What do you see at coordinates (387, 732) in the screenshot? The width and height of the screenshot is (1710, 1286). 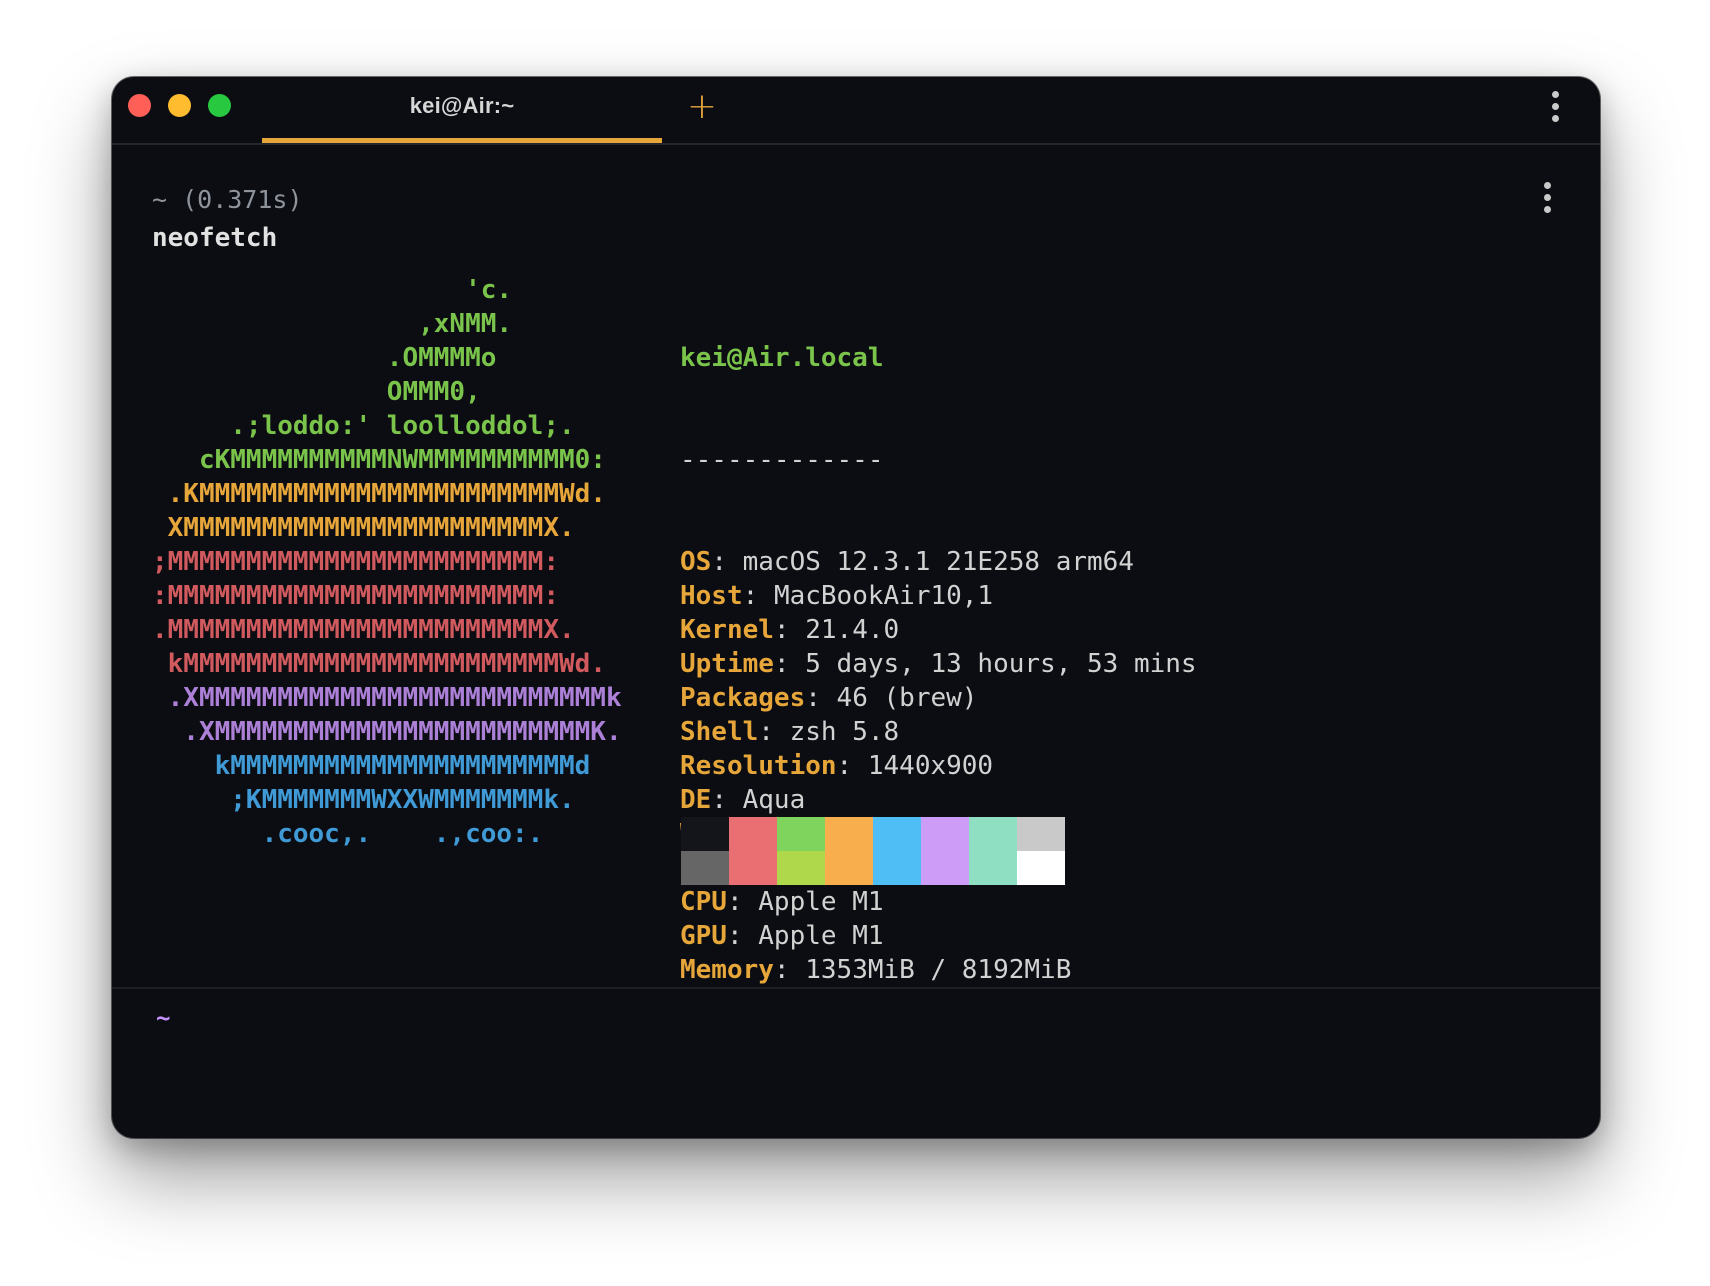 I see `logo-line: .XMMMMMMMMMMMMMMMMMMMMMMMMK.` at bounding box center [387, 732].